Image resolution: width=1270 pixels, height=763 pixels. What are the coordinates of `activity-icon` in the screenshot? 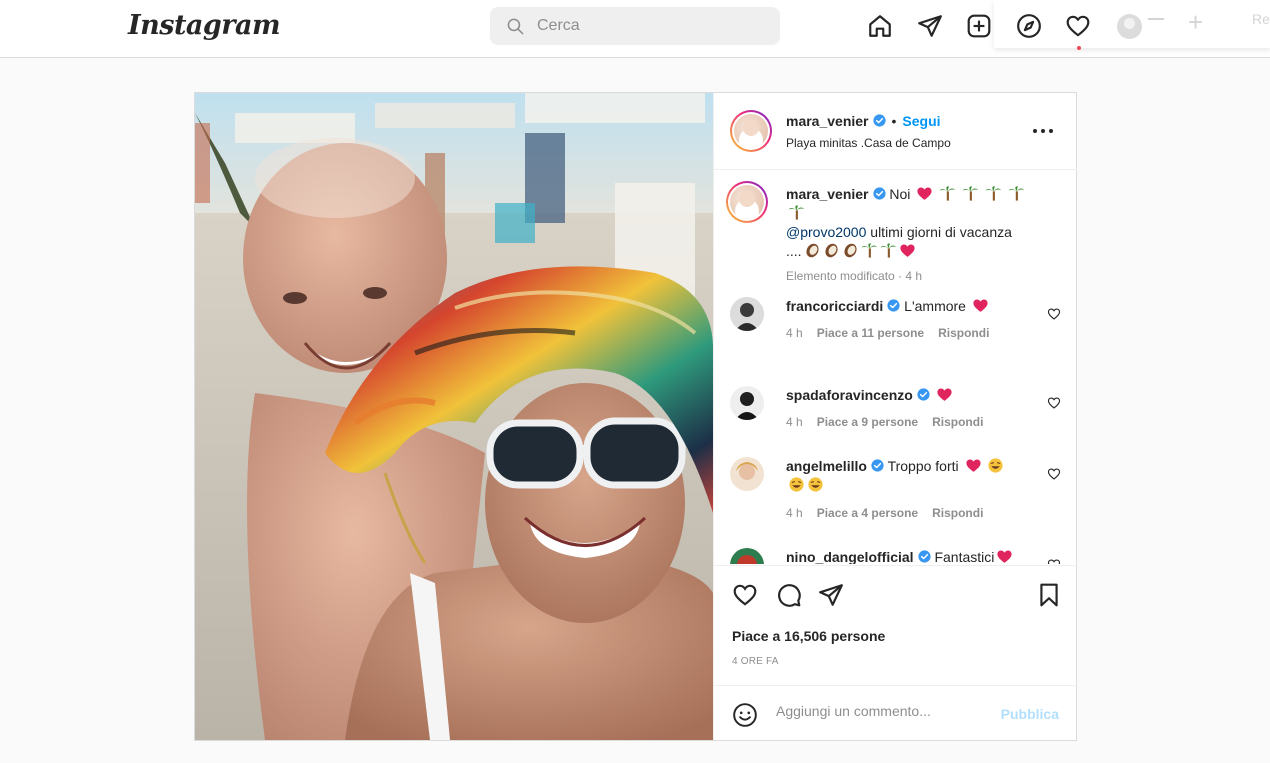 It's located at (1078, 26).